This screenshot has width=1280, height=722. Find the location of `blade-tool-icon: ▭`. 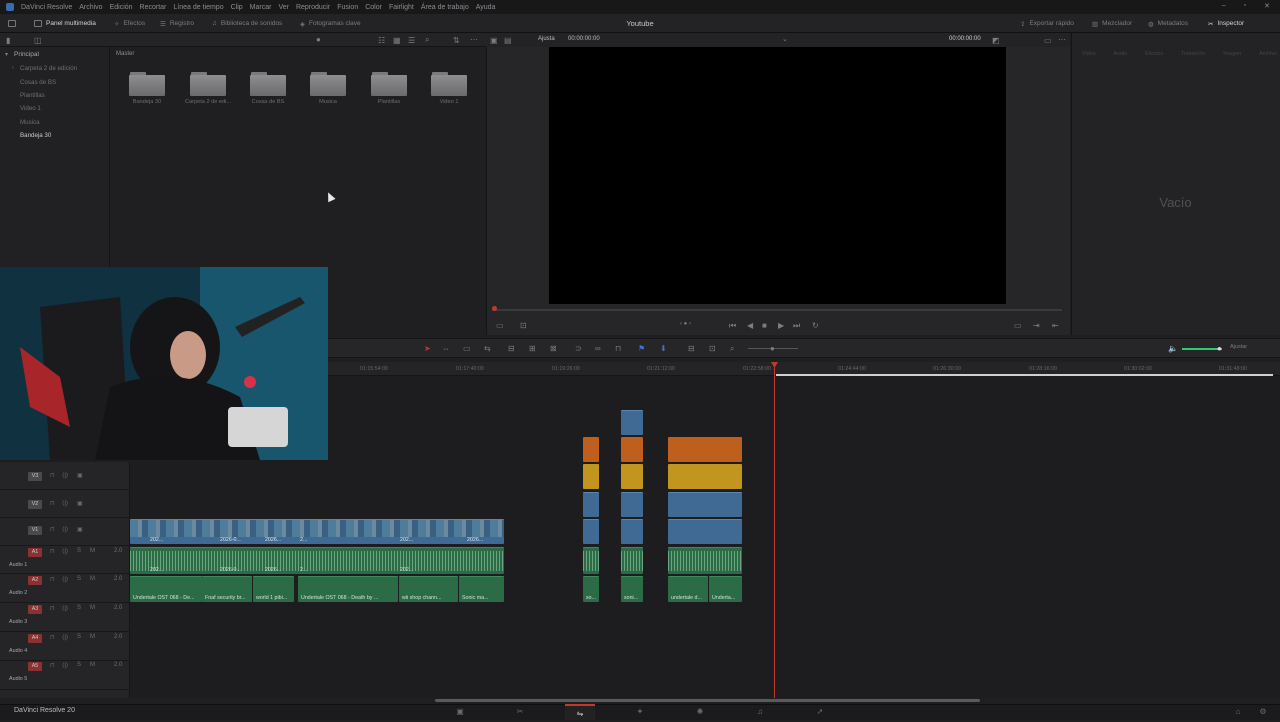

blade-tool-icon: ▭ is located at coordinates (467, 348).